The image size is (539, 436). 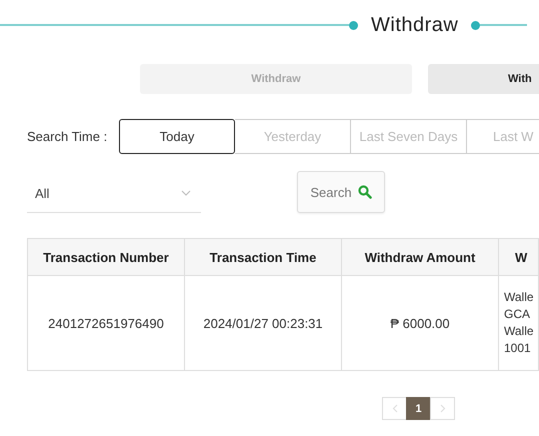 I want to click on chevron-down-icon, so click(x=186, y=193).